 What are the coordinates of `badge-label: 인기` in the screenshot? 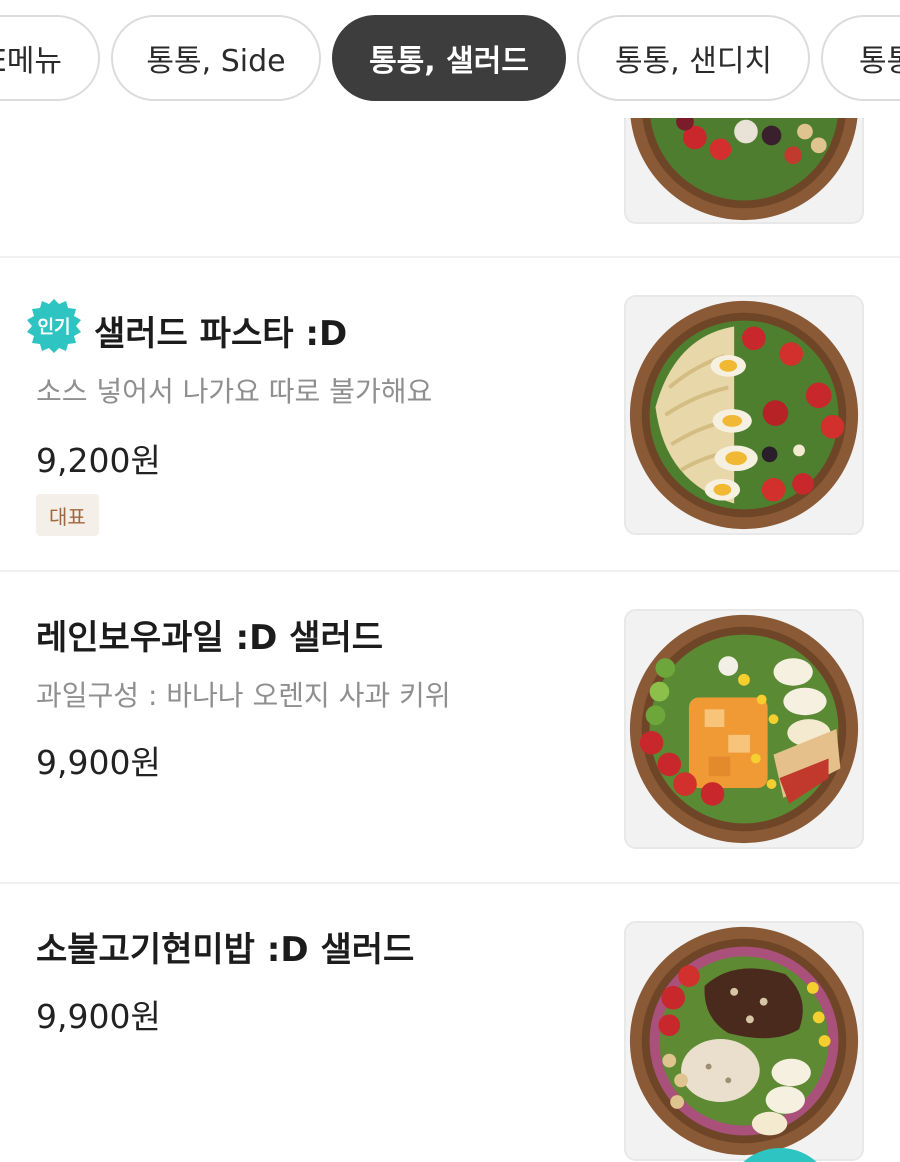 It's located at (54, 327).